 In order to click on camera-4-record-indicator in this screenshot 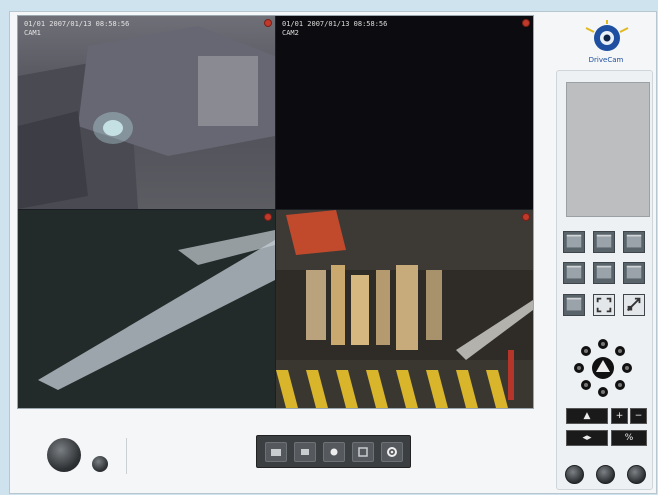, I will do `click(526, 217)`.